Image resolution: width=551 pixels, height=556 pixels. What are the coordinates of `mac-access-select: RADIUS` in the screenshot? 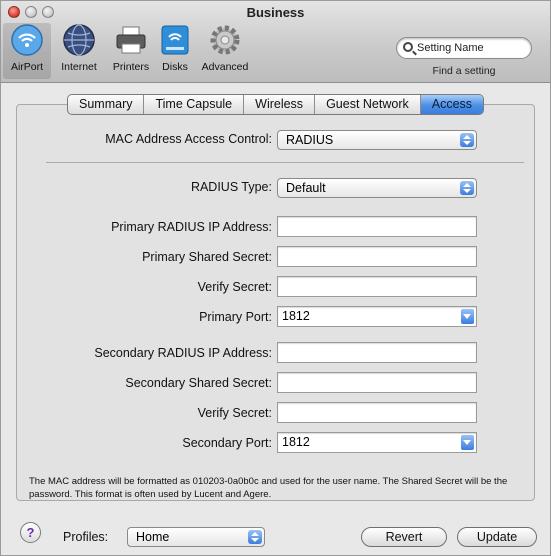 It's located at (377, 140).